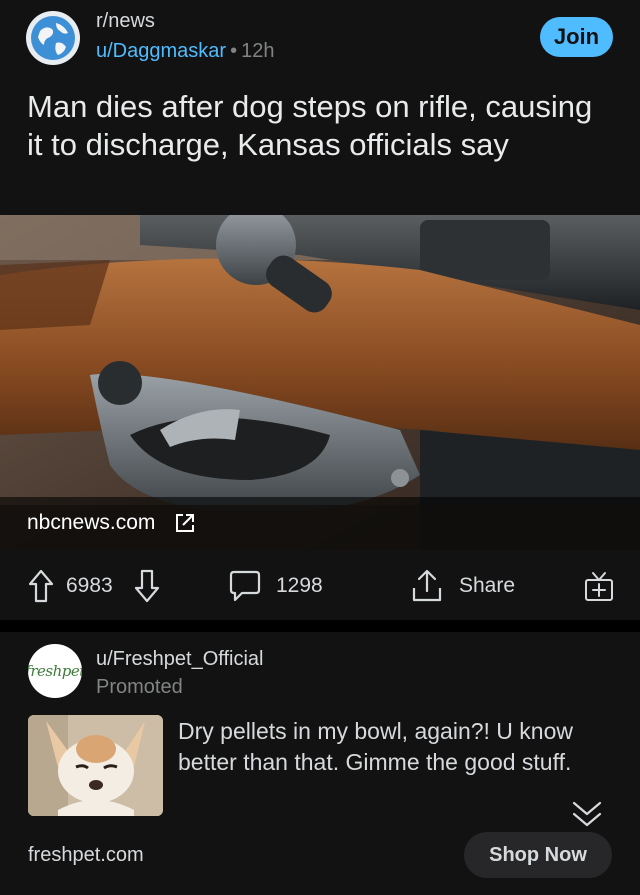 This screenshot has height=895, width=640. I want to click on award-icon, so click(599, 586).